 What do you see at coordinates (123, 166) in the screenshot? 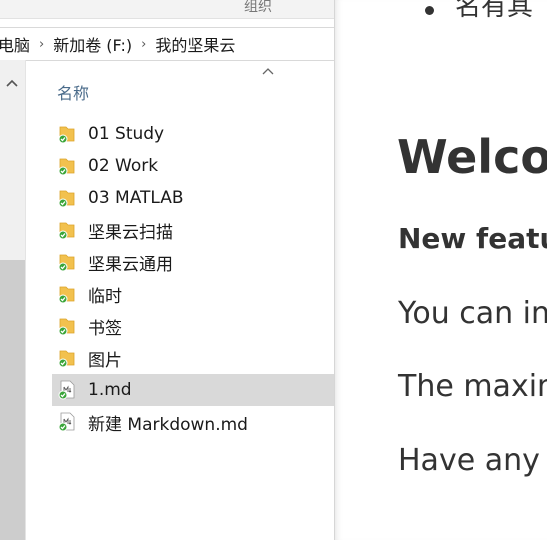
I see `file-name: 02 Work` at bounding box center [123, 166].